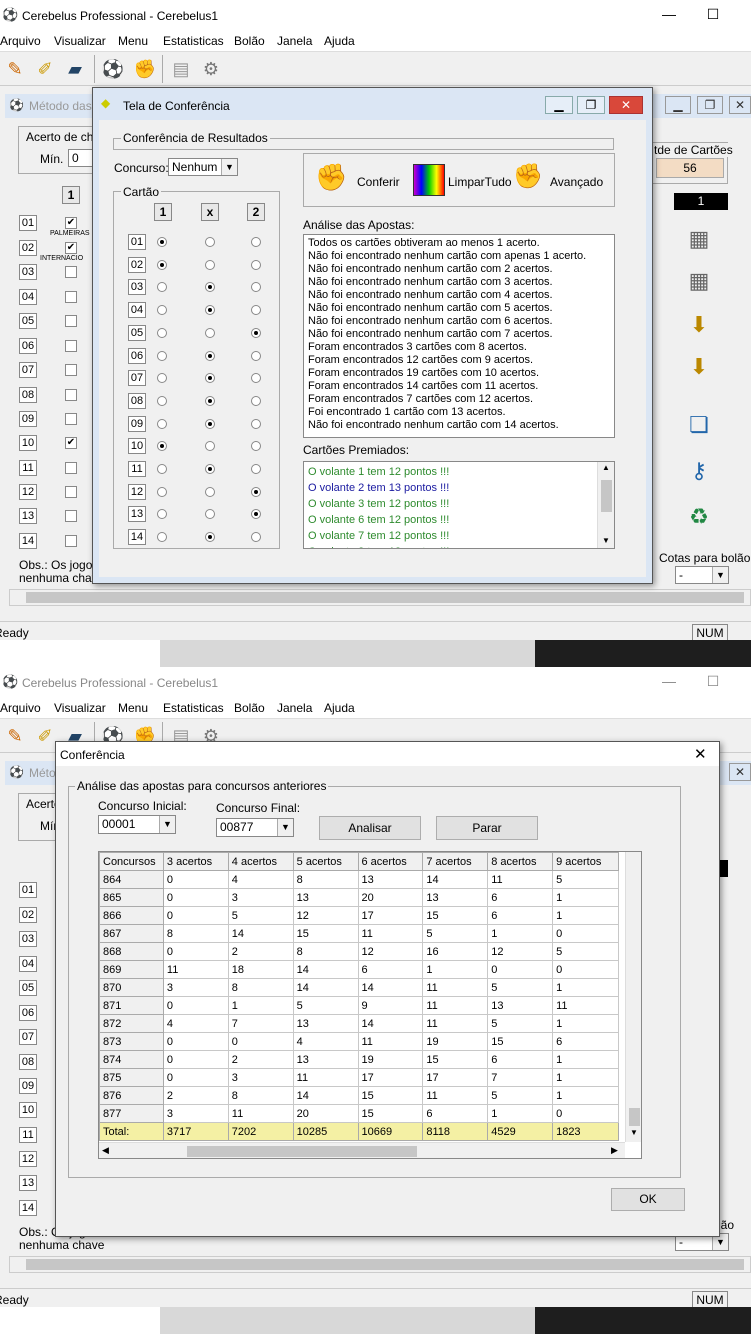 The image size is (751, 1334). Describe the element at coordinates (359, 1059) in the screenshot. I see `table-row: 874 0 2 13 19 15 6 1` at that location.